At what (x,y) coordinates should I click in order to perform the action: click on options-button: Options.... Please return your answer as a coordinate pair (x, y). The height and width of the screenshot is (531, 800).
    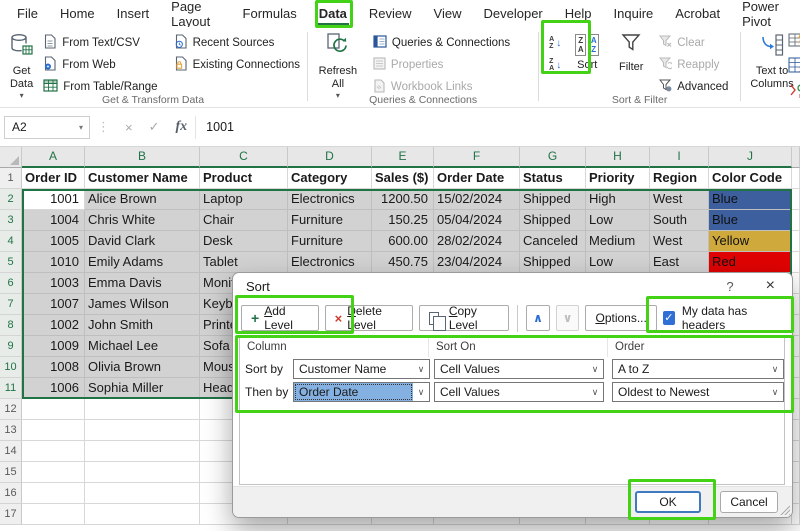
    Looking at the image, I should click on (621, 318).